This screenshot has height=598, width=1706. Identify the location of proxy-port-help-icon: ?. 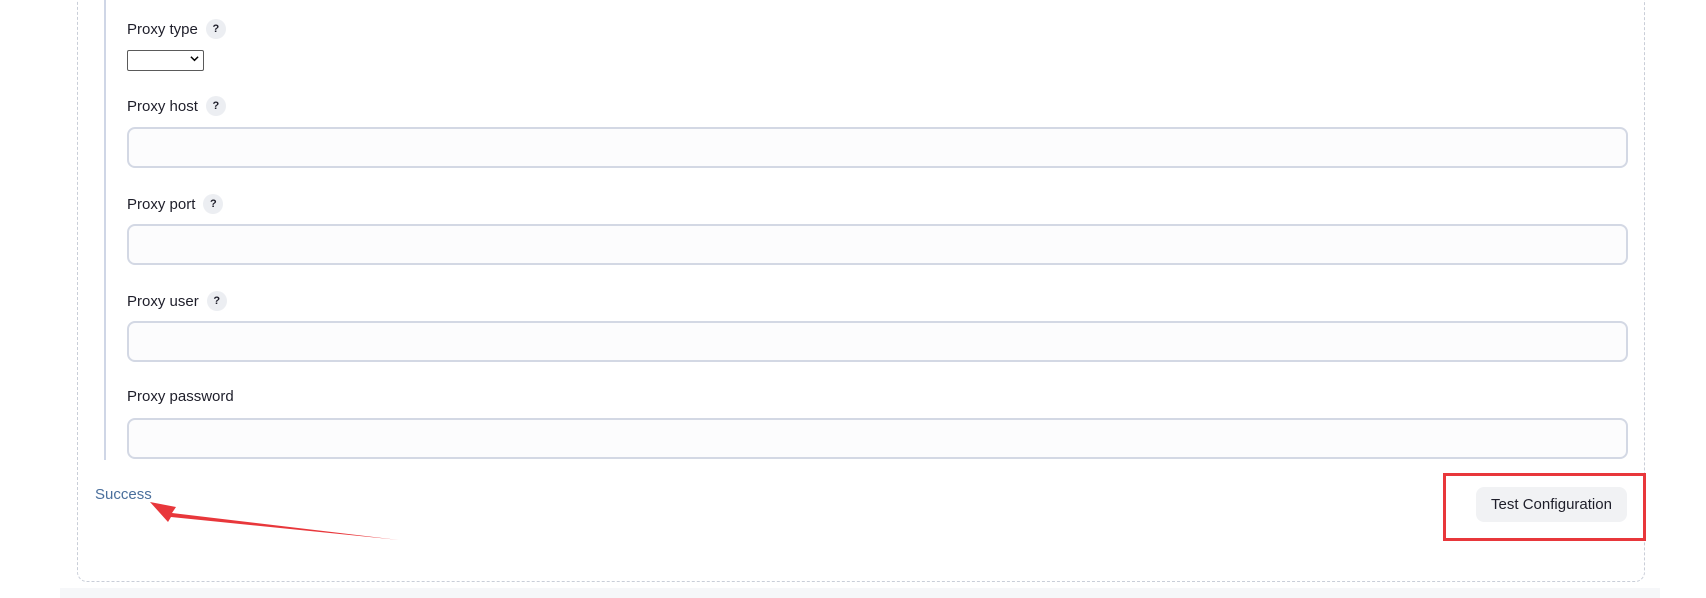
(213, 204).